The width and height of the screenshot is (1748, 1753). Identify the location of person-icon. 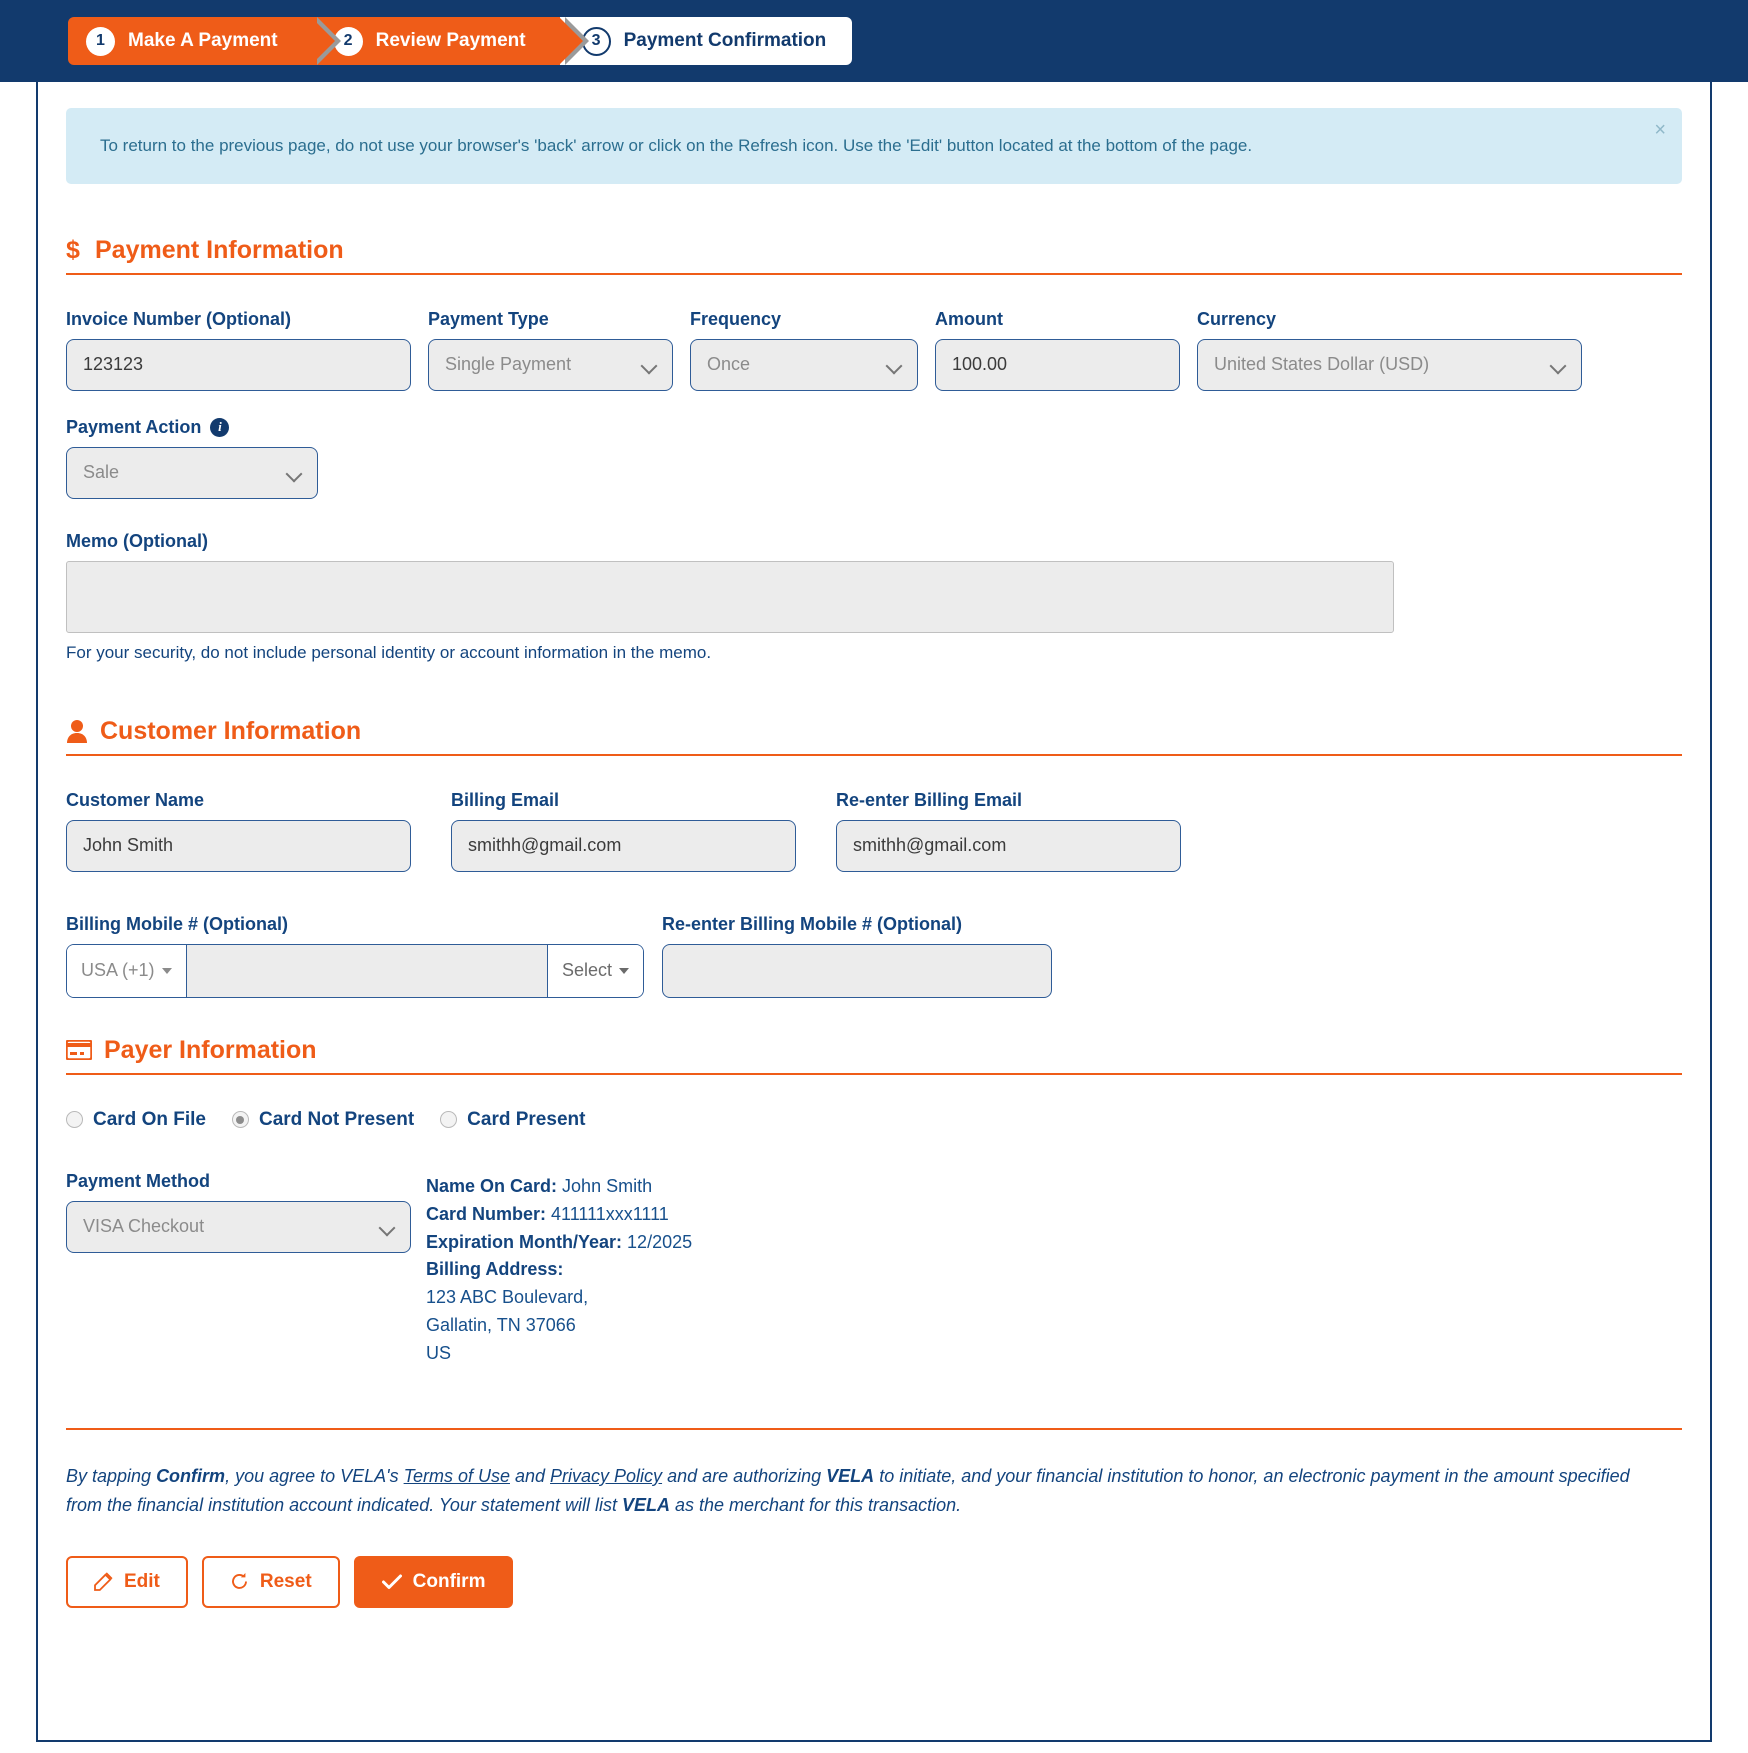
(77, 731).